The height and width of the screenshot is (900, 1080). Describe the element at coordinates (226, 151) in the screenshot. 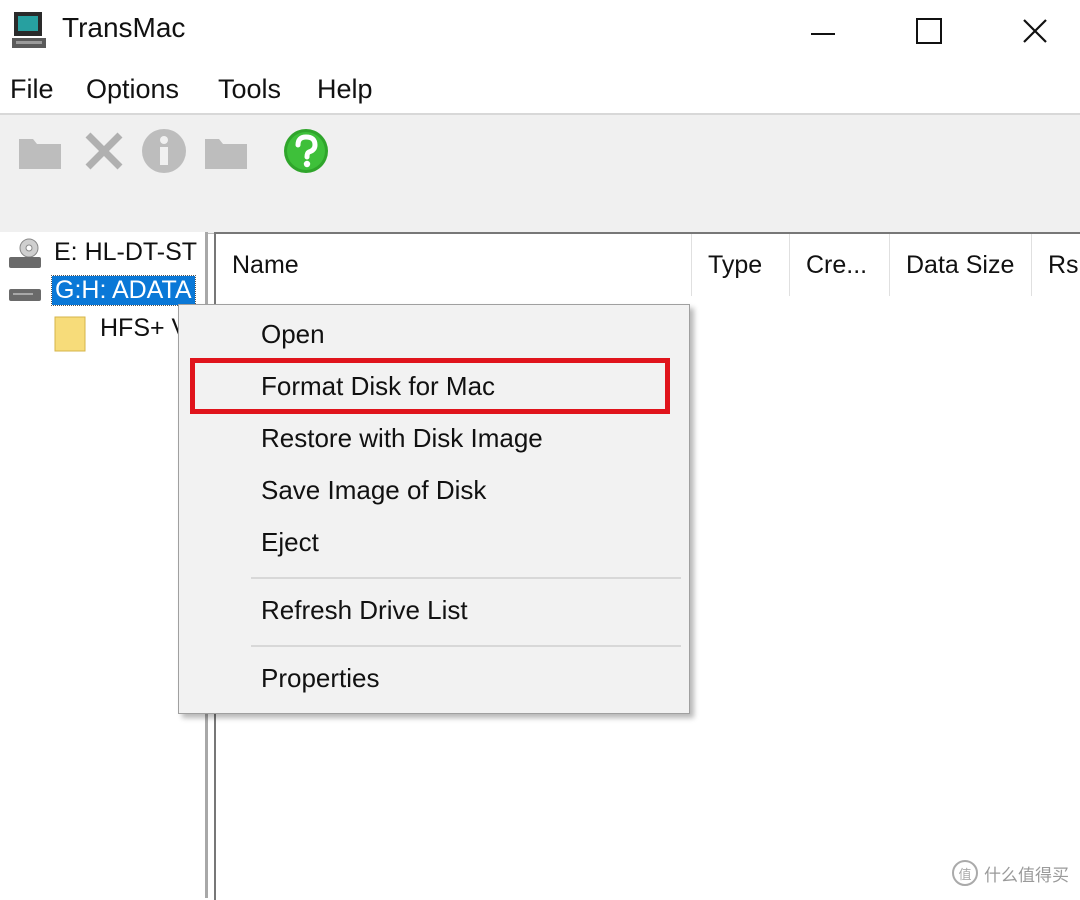

I see `new-folder-icon` at that location.